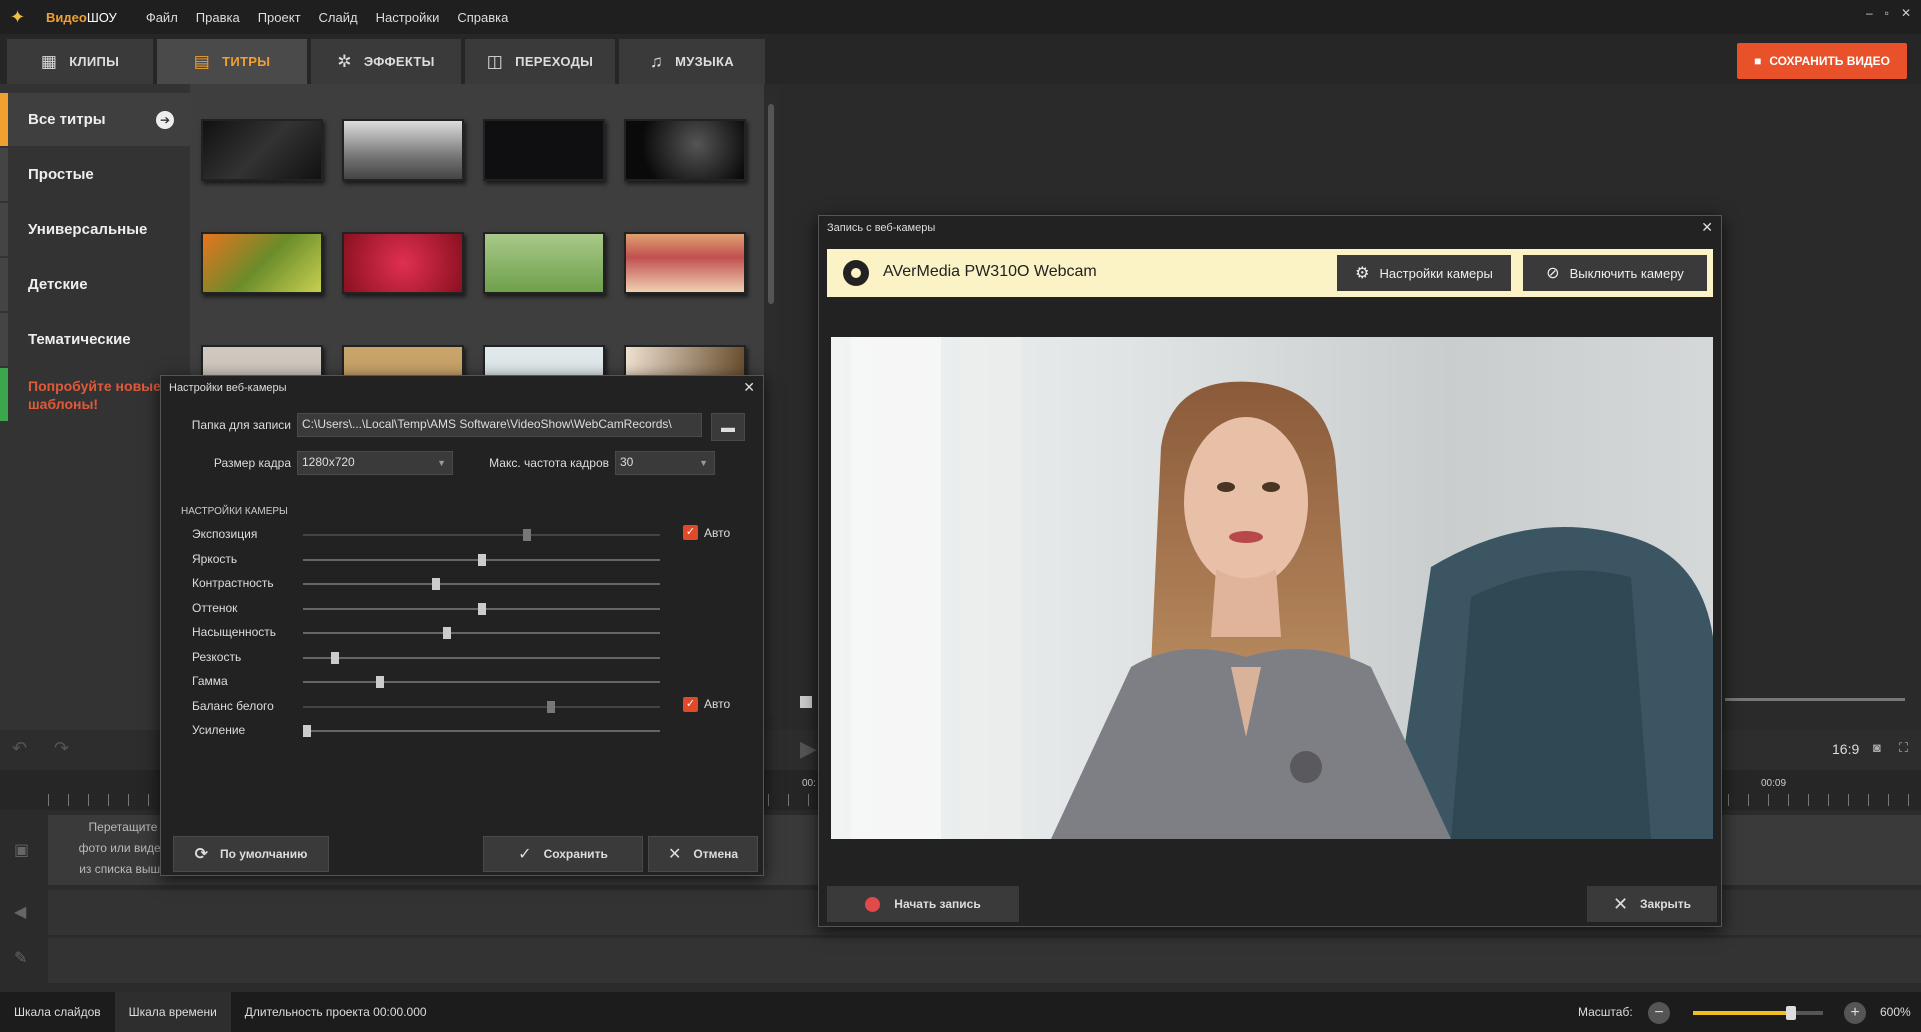 This screenshot has width=1921, height=1032. Describe the element at coordinates (665, 463) in the screenshot. I see `fps-select: 30 ▼` at that location.